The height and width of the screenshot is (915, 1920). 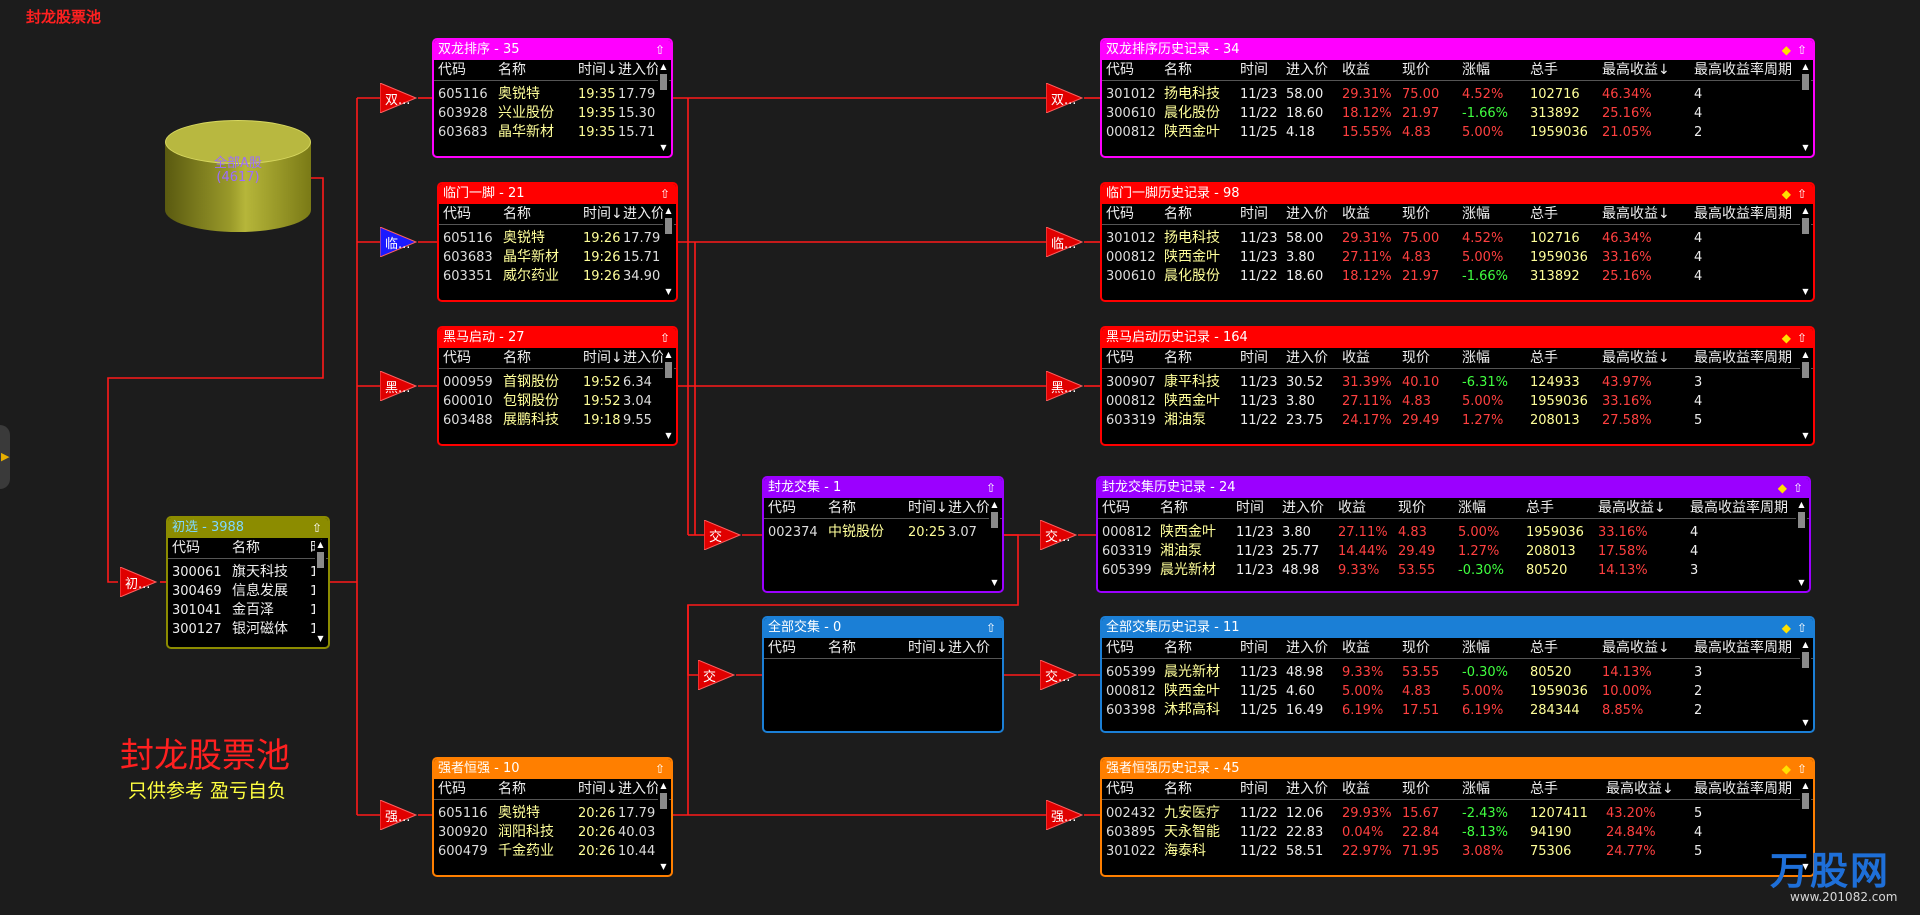 I want to click on table-row: 600479 千金药业 20:26 10.44, so click(x=552, y=851).